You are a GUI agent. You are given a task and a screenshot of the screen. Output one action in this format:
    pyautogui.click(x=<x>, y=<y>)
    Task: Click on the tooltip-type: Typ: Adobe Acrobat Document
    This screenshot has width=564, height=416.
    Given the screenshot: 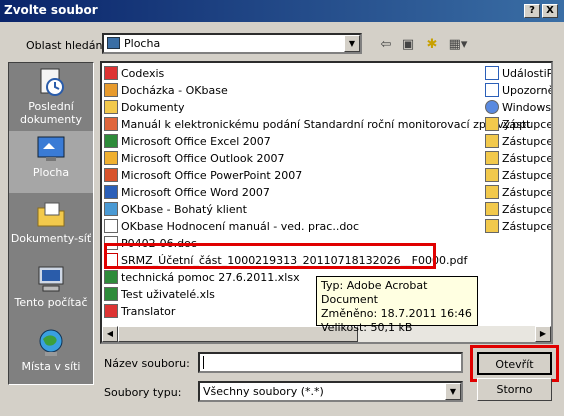 What is the action you would take?
    pyautogui.click(x=374, y=292)
    